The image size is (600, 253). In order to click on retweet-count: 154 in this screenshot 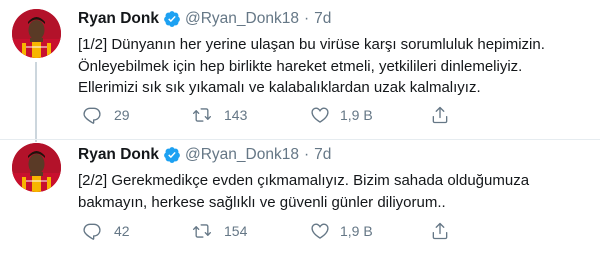, I will do `click(236, 231)`.